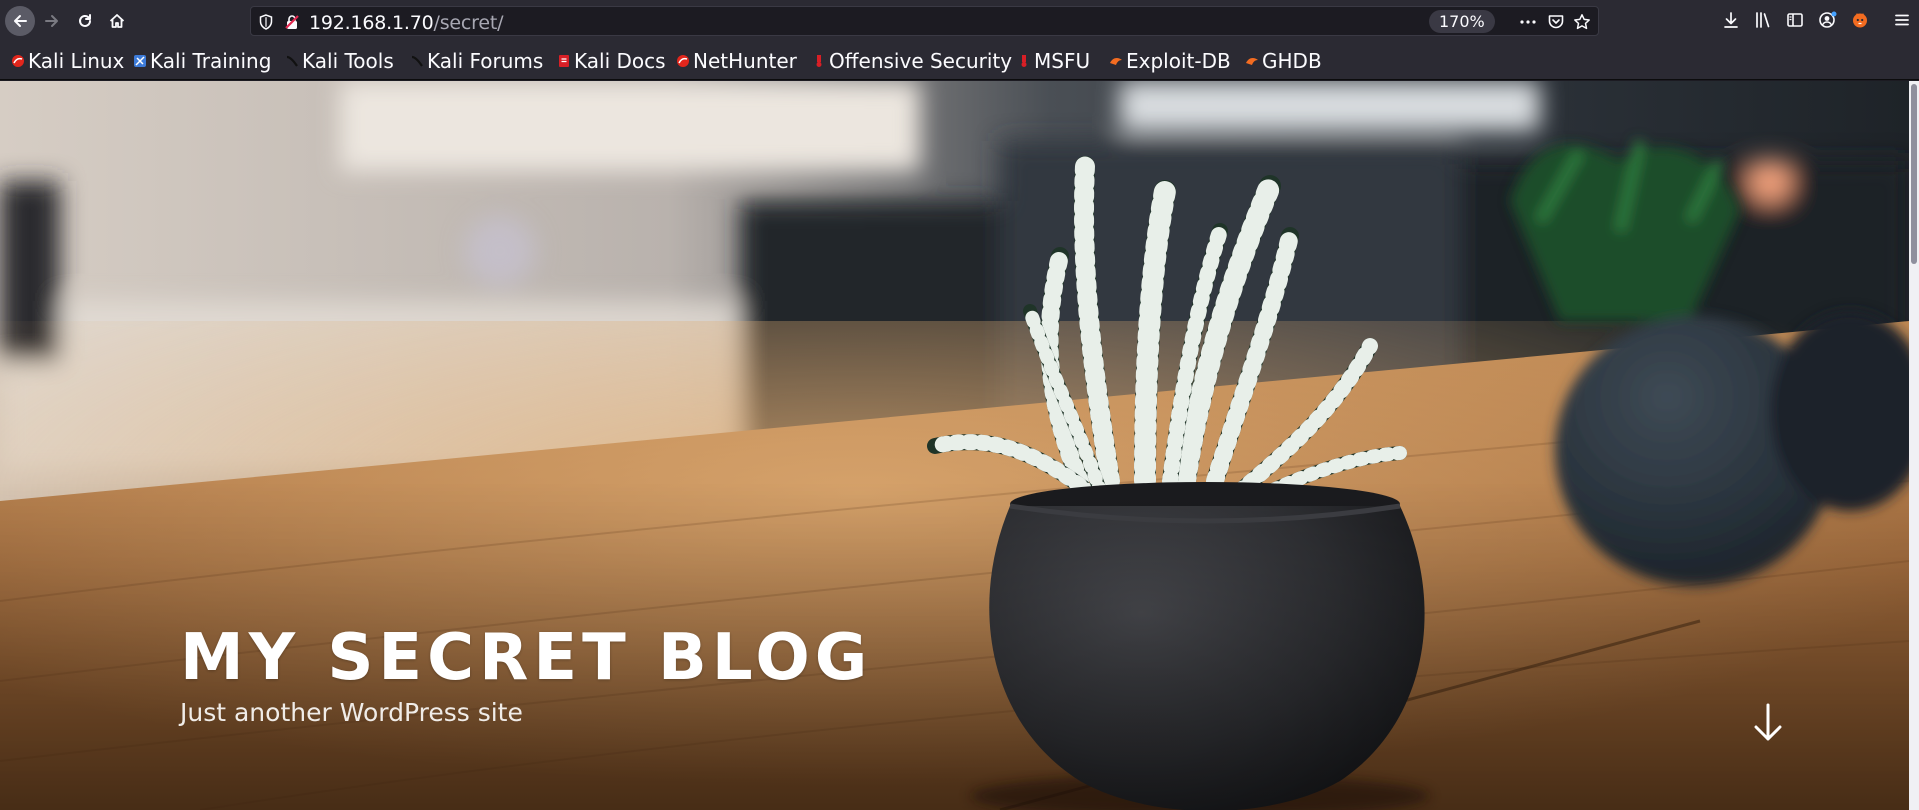  Describe the element at coordinates (485, 61) in the screenshot. I see `bookmark-label: Kali Forums` at that location.